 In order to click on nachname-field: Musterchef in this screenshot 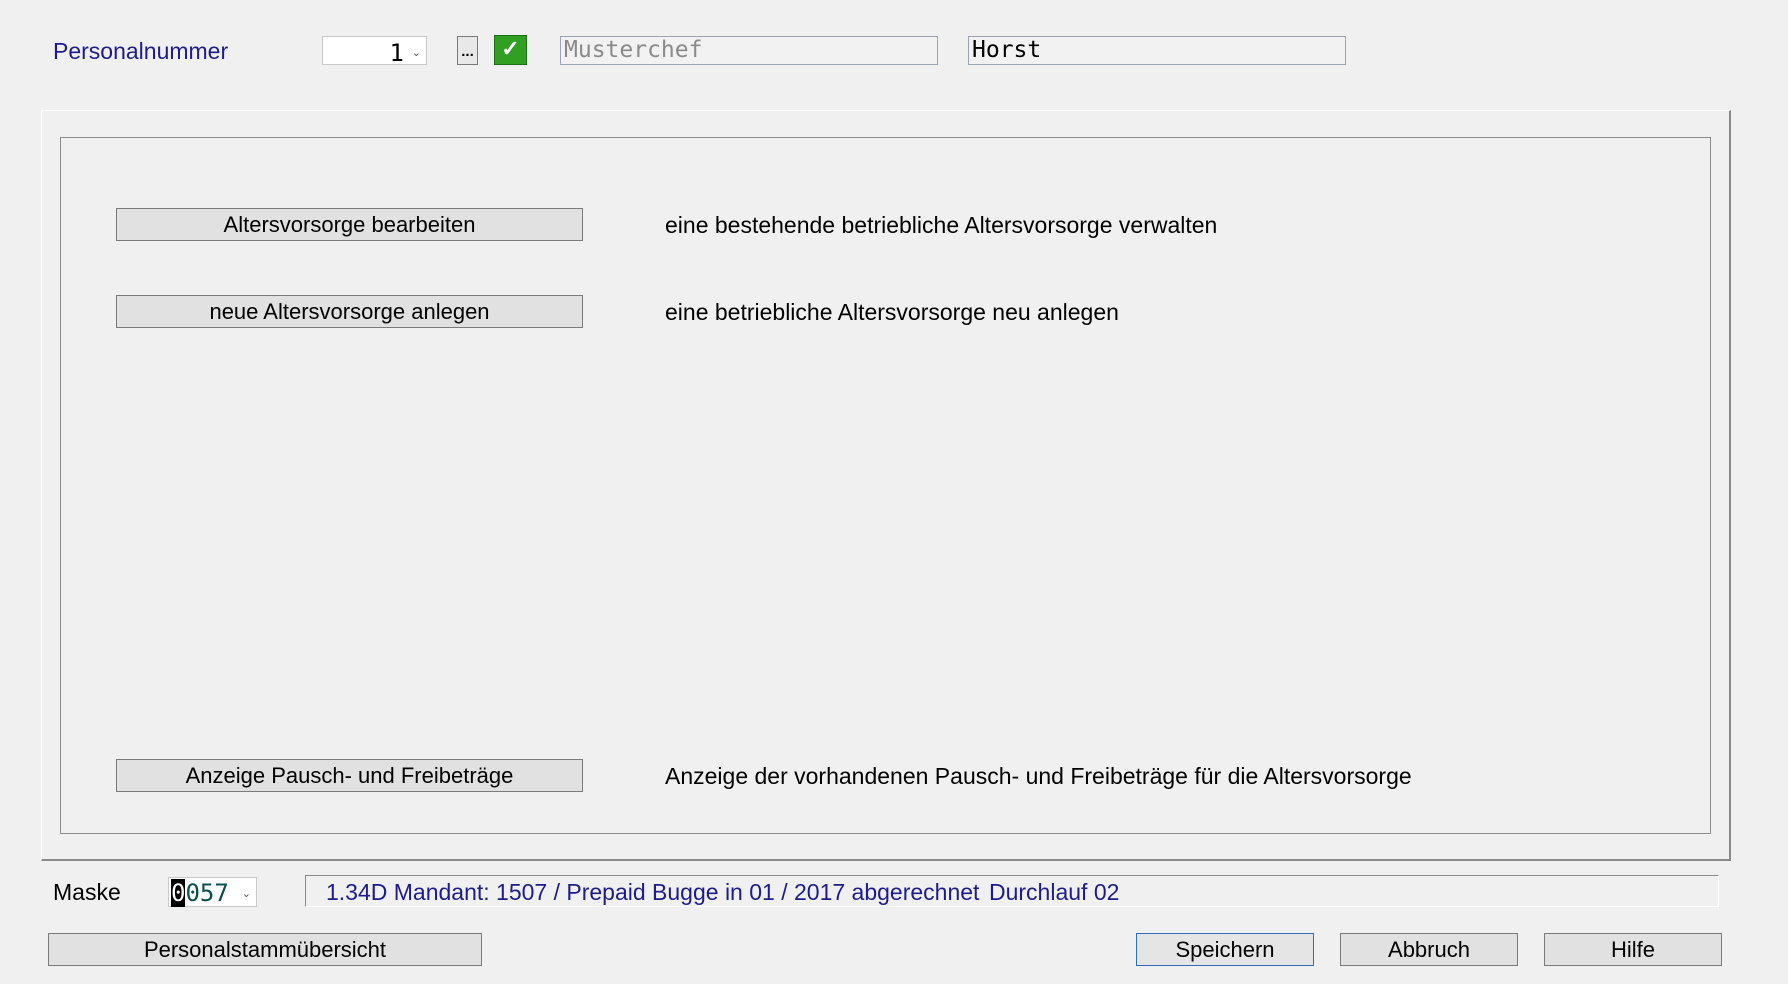, I will do `click(749, 50)`.